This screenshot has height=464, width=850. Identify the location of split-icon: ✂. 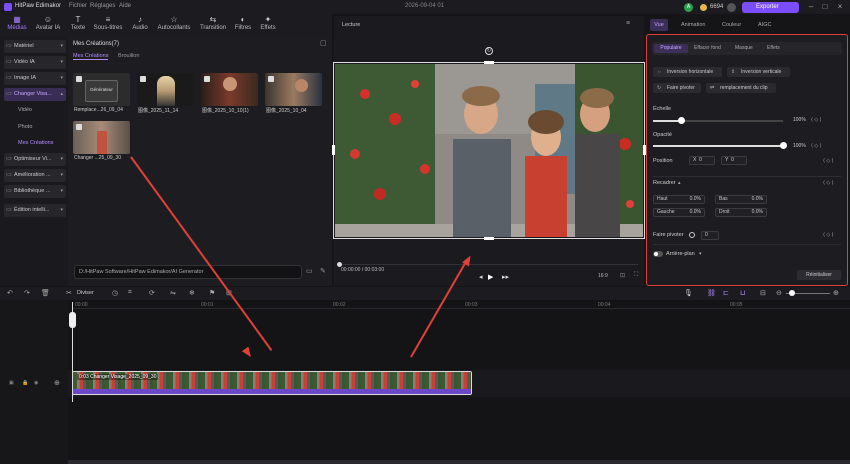
(69, 293).